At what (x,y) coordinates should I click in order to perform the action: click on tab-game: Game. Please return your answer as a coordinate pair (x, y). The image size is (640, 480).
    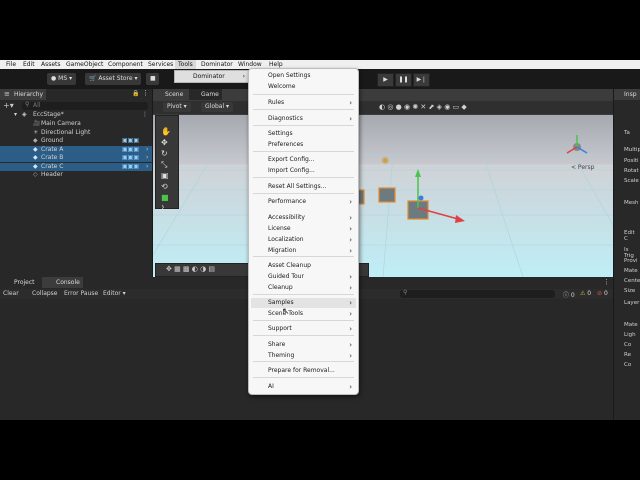
    Looking at the image, I should click on (205, 94).